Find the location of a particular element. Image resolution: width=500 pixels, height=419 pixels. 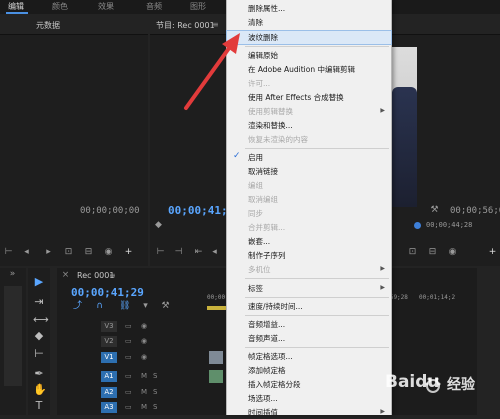

menu-item-make-subsequence: 制作子序列 is located at coordinates (309, 255).